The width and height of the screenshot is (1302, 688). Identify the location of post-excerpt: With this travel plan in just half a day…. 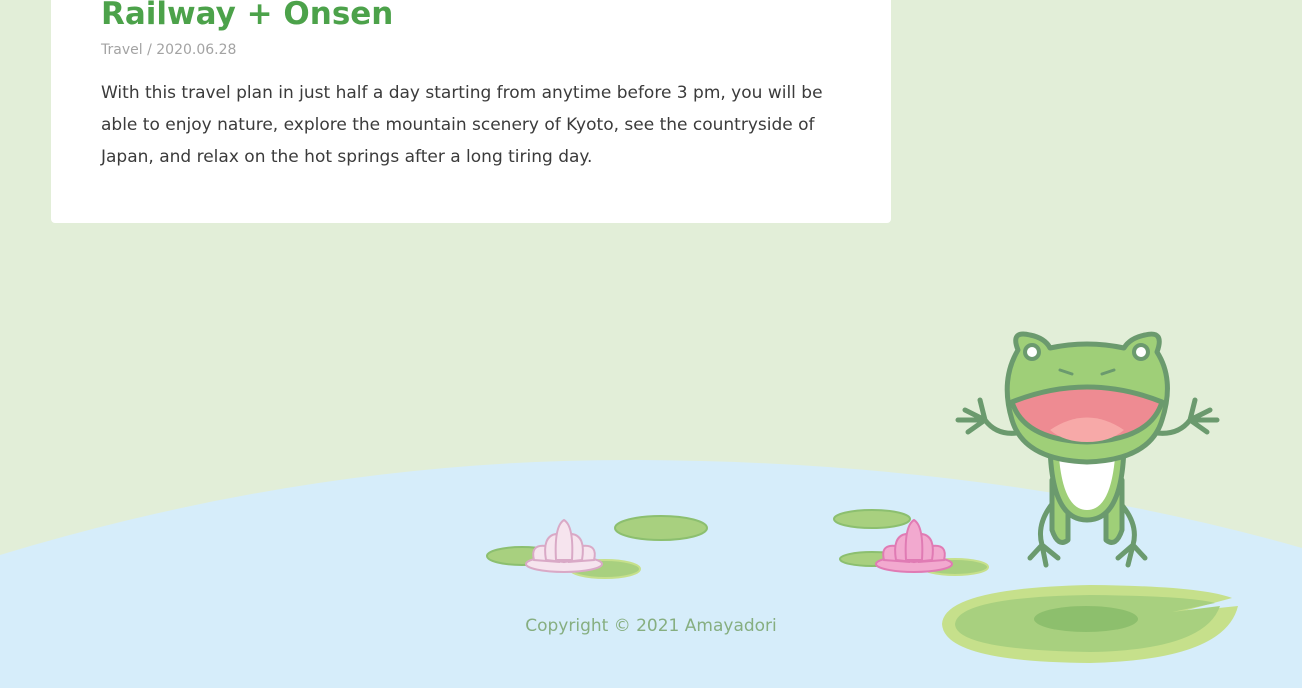
(462, 125).